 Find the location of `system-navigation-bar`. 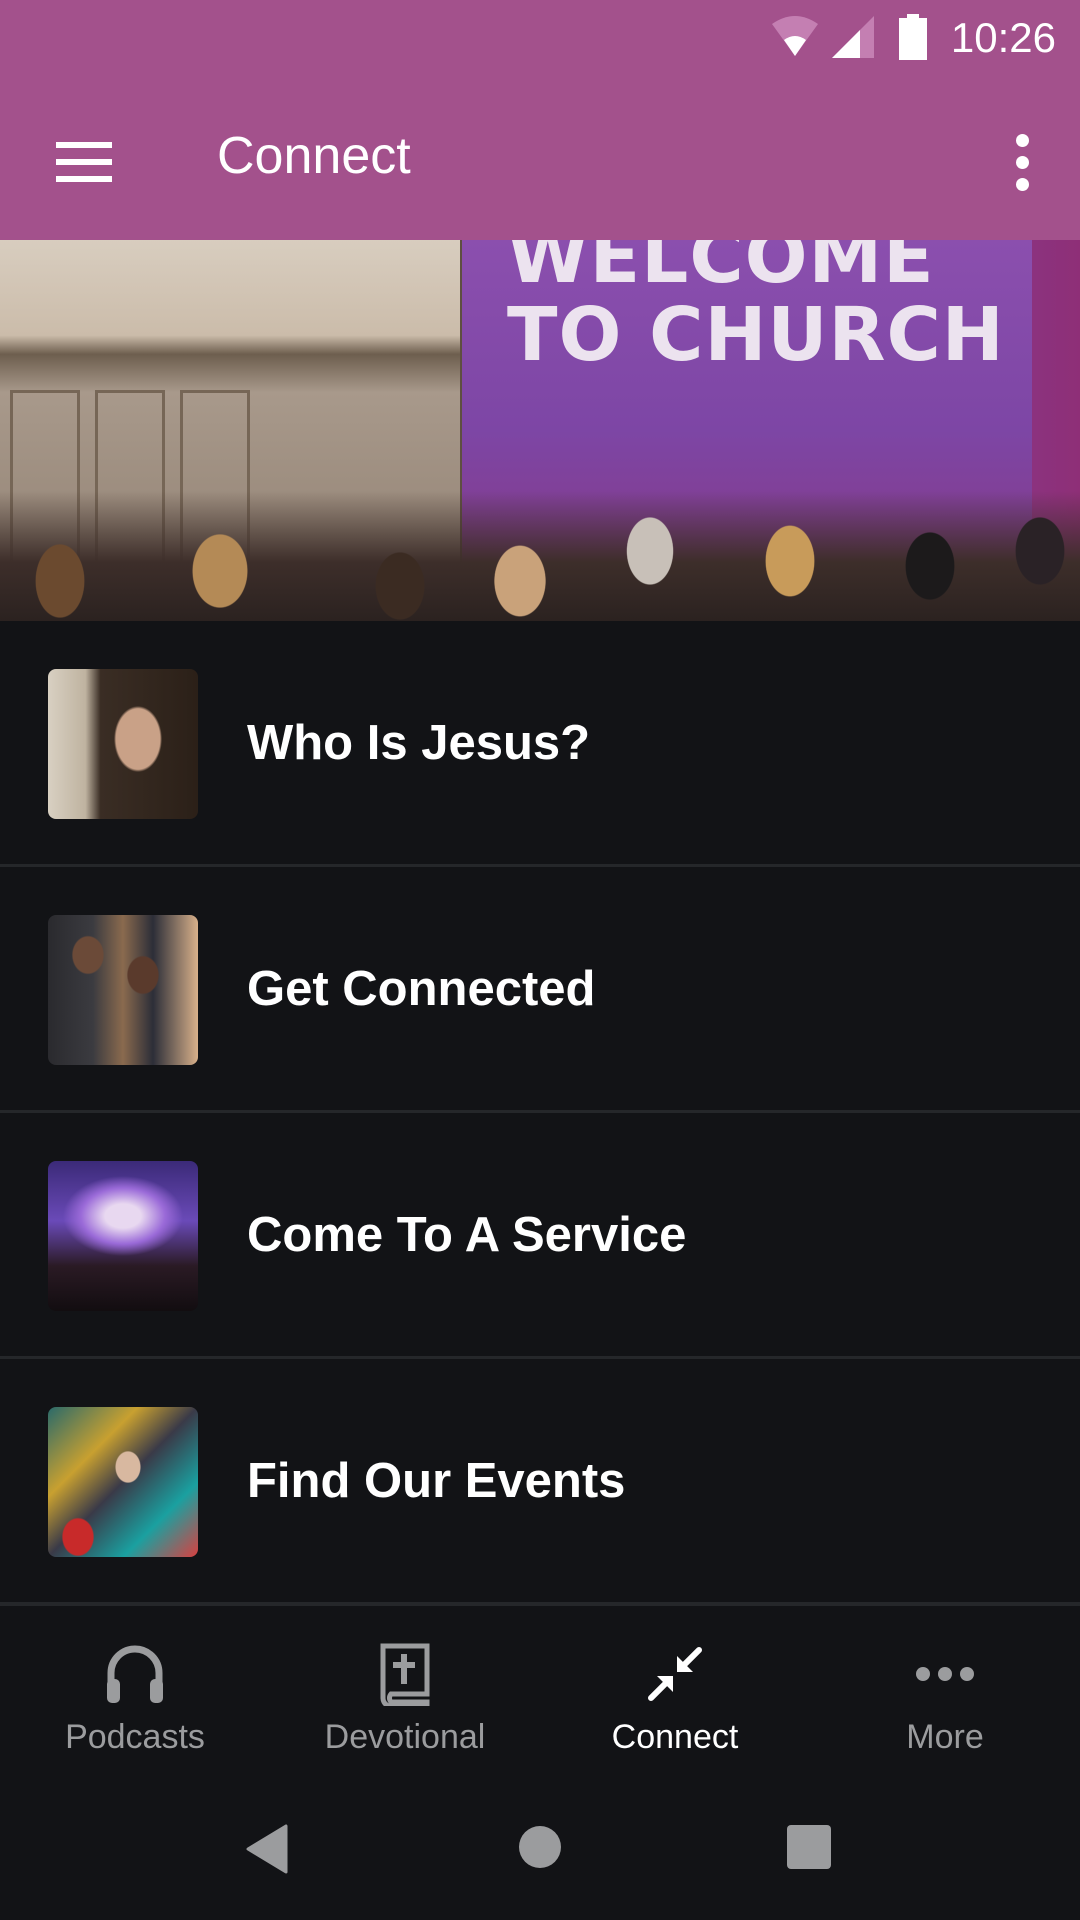

system-navigation-bar is located at coordinates (540, 1850).